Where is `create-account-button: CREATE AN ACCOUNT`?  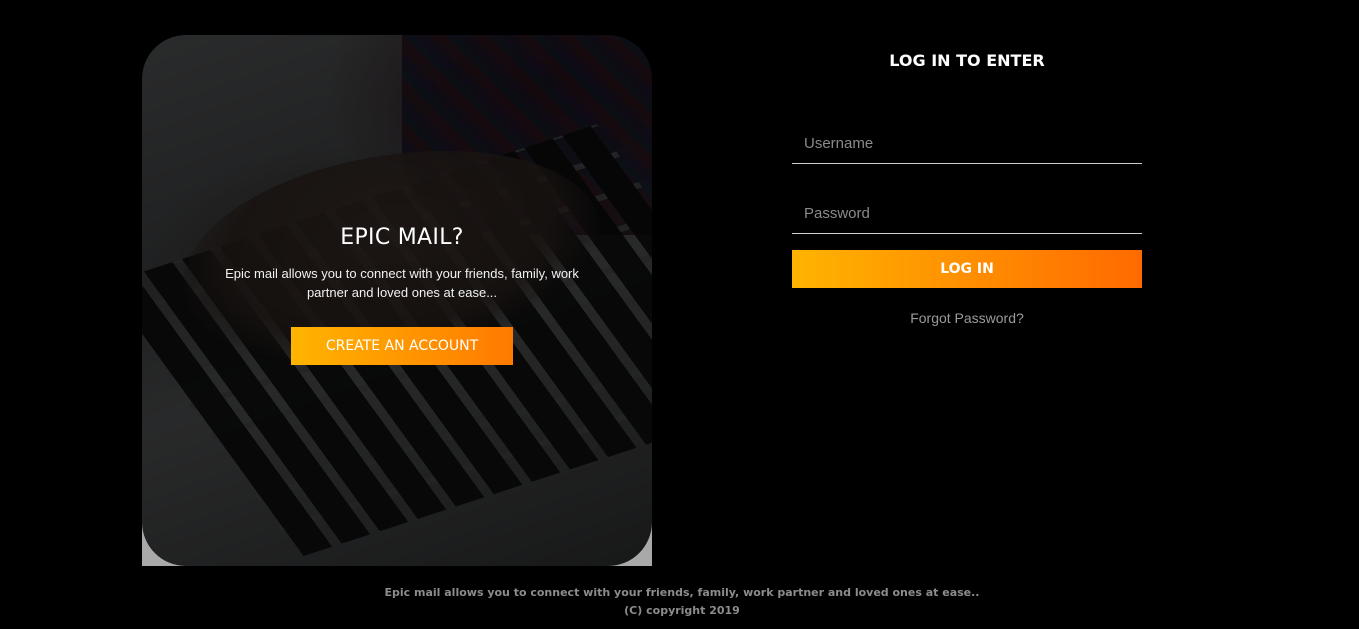
create-account-button: CREATE AN ACCOUNT is located at coordinates (402, 346).